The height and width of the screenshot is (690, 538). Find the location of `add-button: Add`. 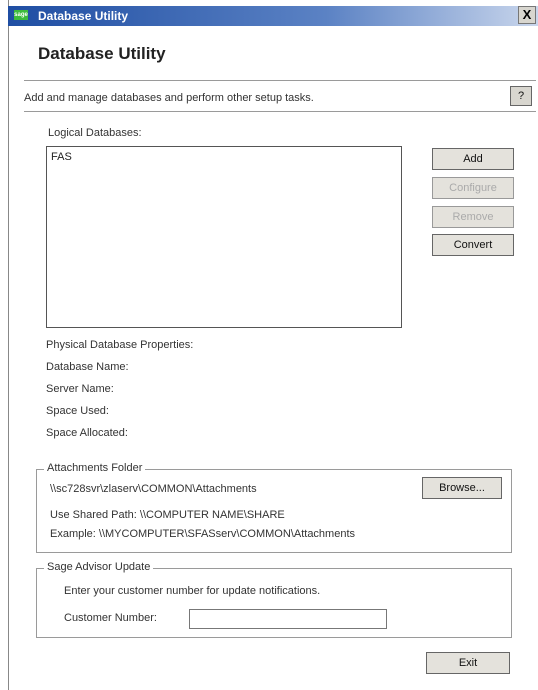

add-button: Add is located at coordinates (473, 159).